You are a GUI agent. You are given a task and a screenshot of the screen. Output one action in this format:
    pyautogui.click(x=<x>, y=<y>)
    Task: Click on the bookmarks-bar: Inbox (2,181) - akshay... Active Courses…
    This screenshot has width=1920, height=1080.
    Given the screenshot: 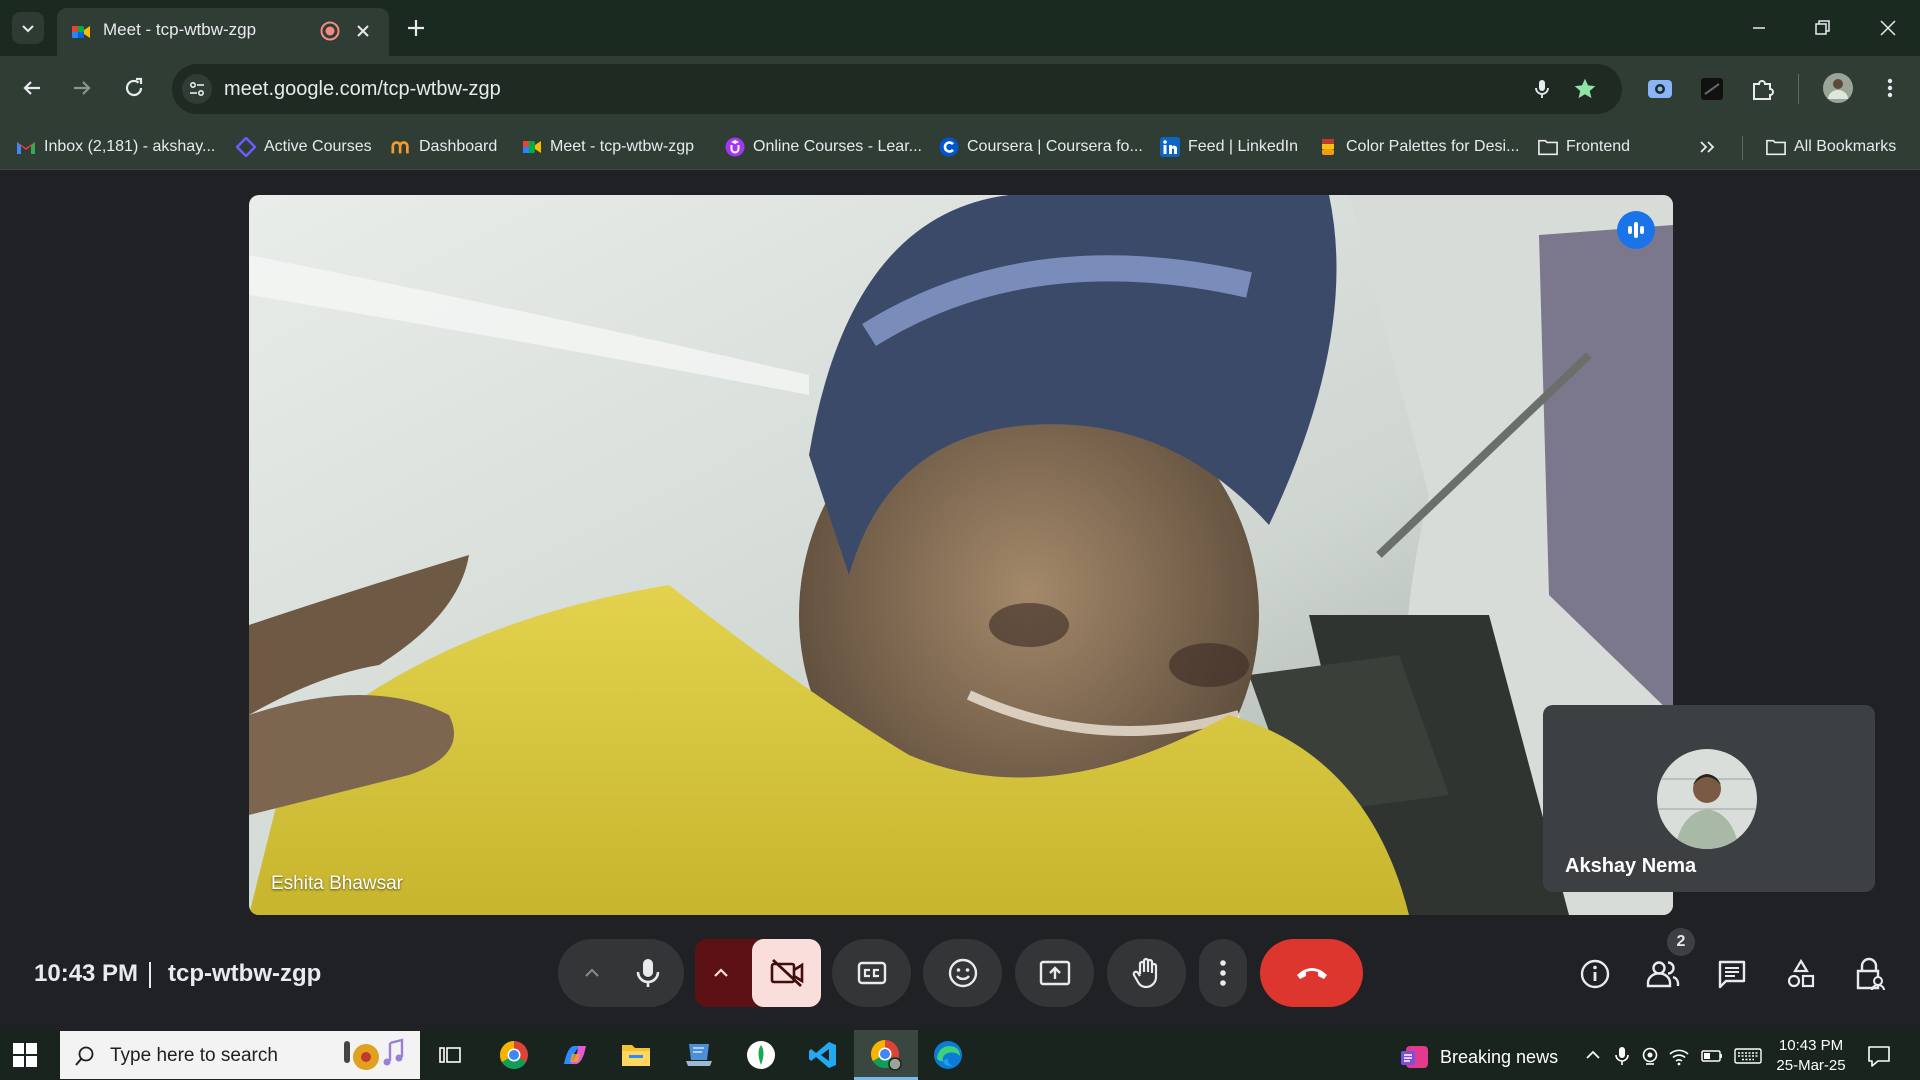 What is the action you would take?
    pyautogui.click(x=960, y=147)
    